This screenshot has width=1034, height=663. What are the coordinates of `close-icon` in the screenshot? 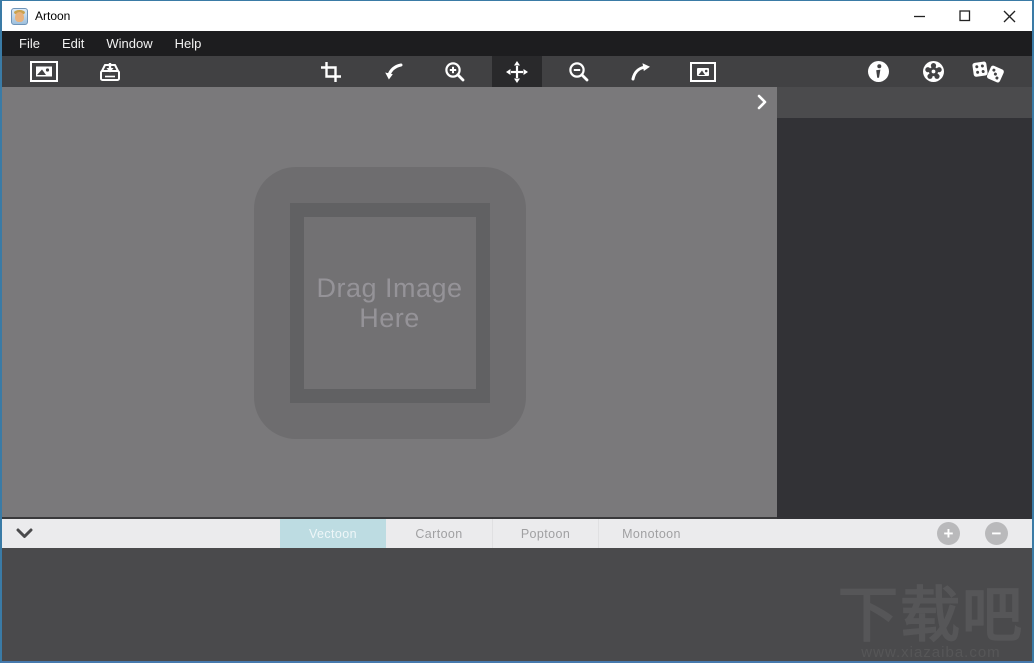 It's located at (1009, 16).